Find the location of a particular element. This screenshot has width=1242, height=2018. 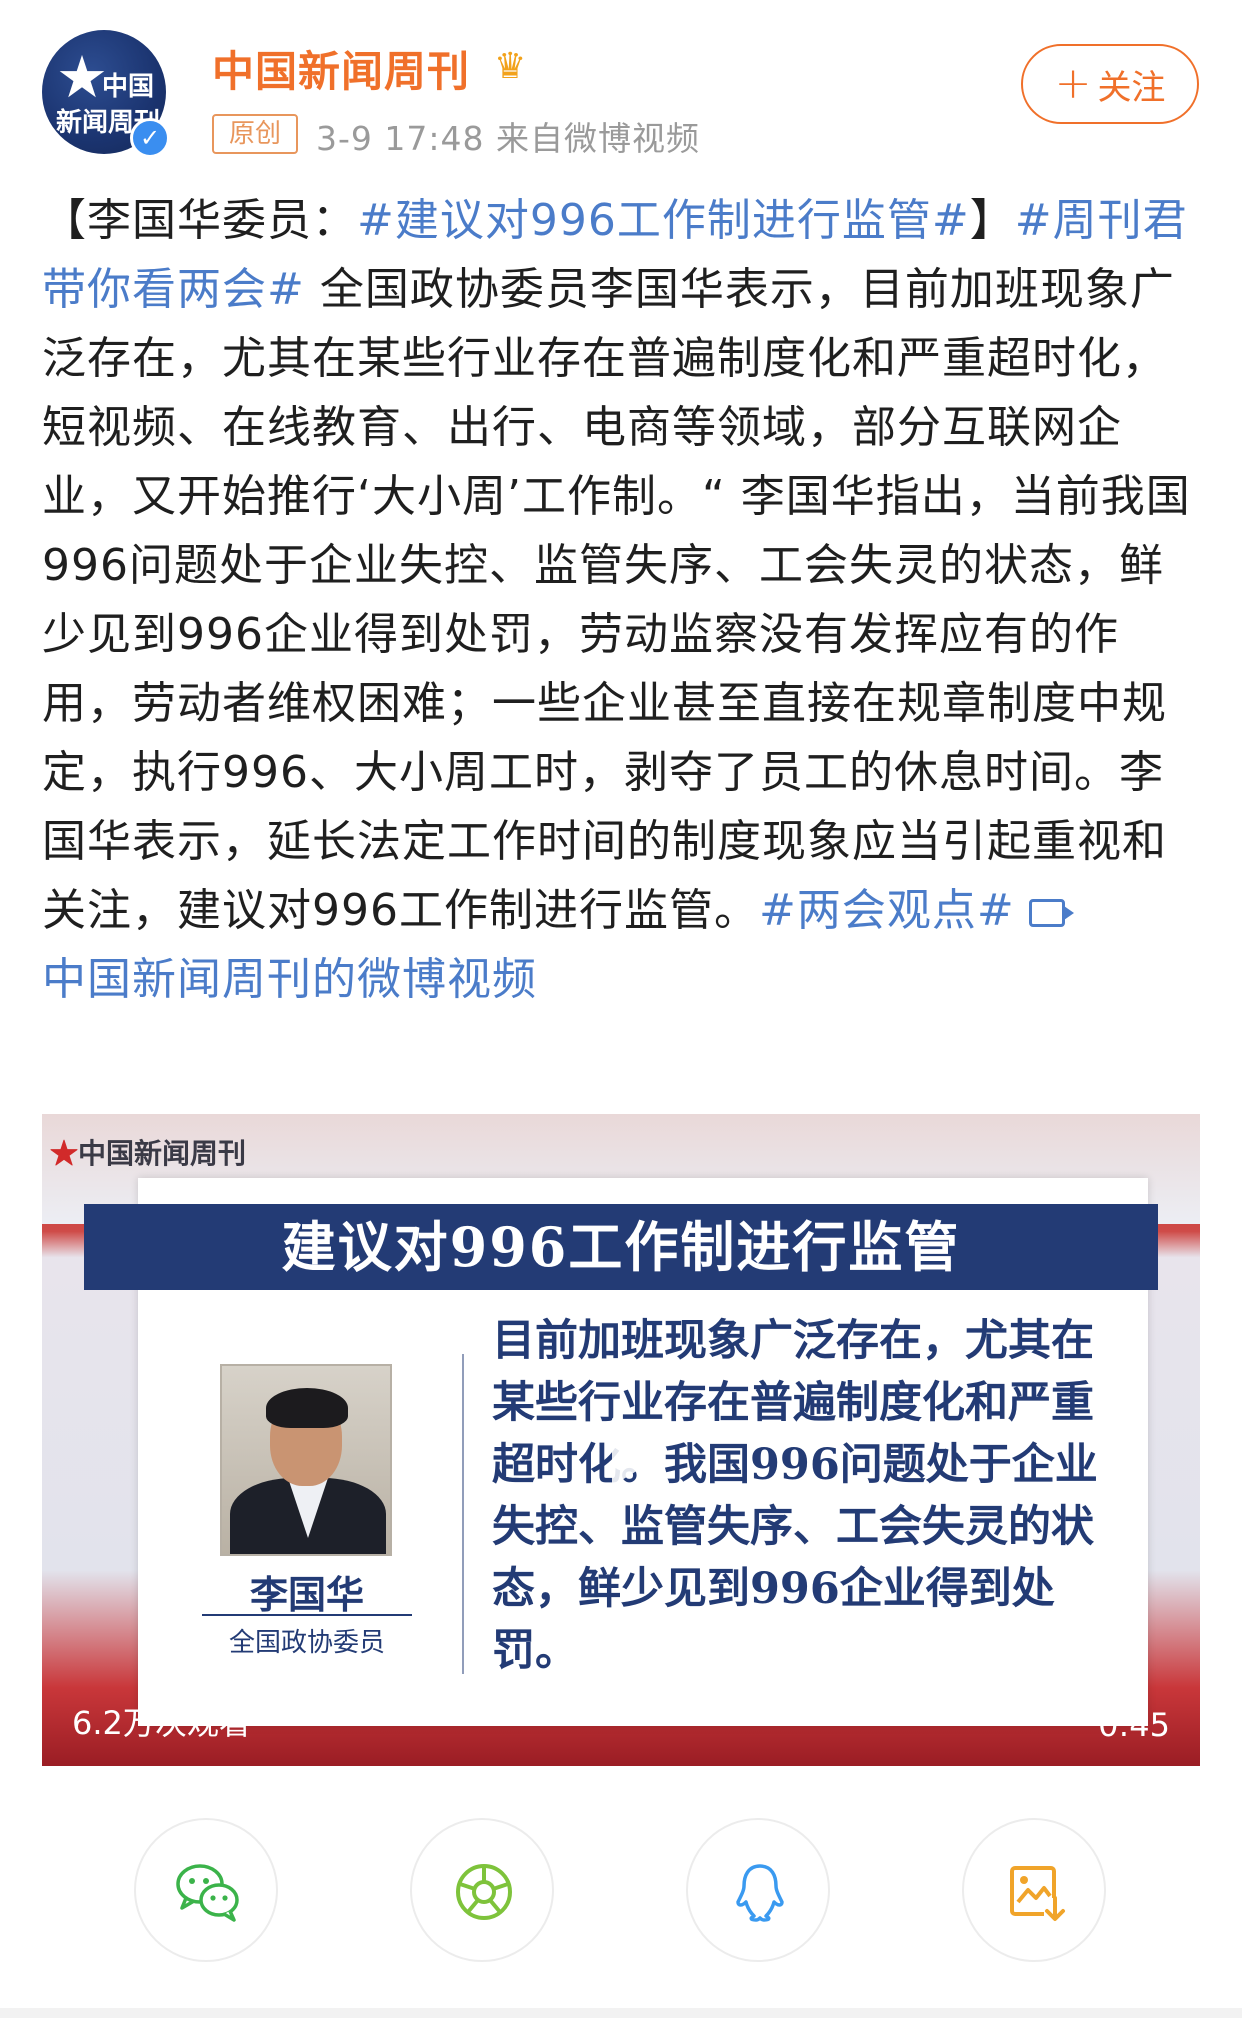

post-text-part2: 】 is located at coordinates (992, 220).